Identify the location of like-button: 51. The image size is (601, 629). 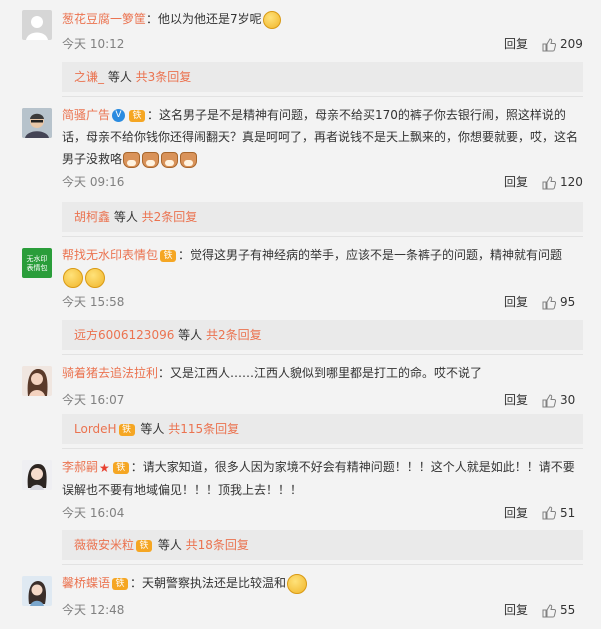
(558, 513).